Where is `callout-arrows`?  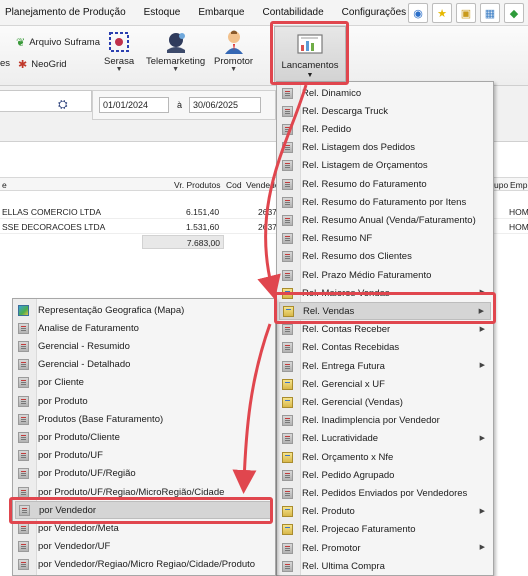 callout-arrows is located at coordinates (270, 289).